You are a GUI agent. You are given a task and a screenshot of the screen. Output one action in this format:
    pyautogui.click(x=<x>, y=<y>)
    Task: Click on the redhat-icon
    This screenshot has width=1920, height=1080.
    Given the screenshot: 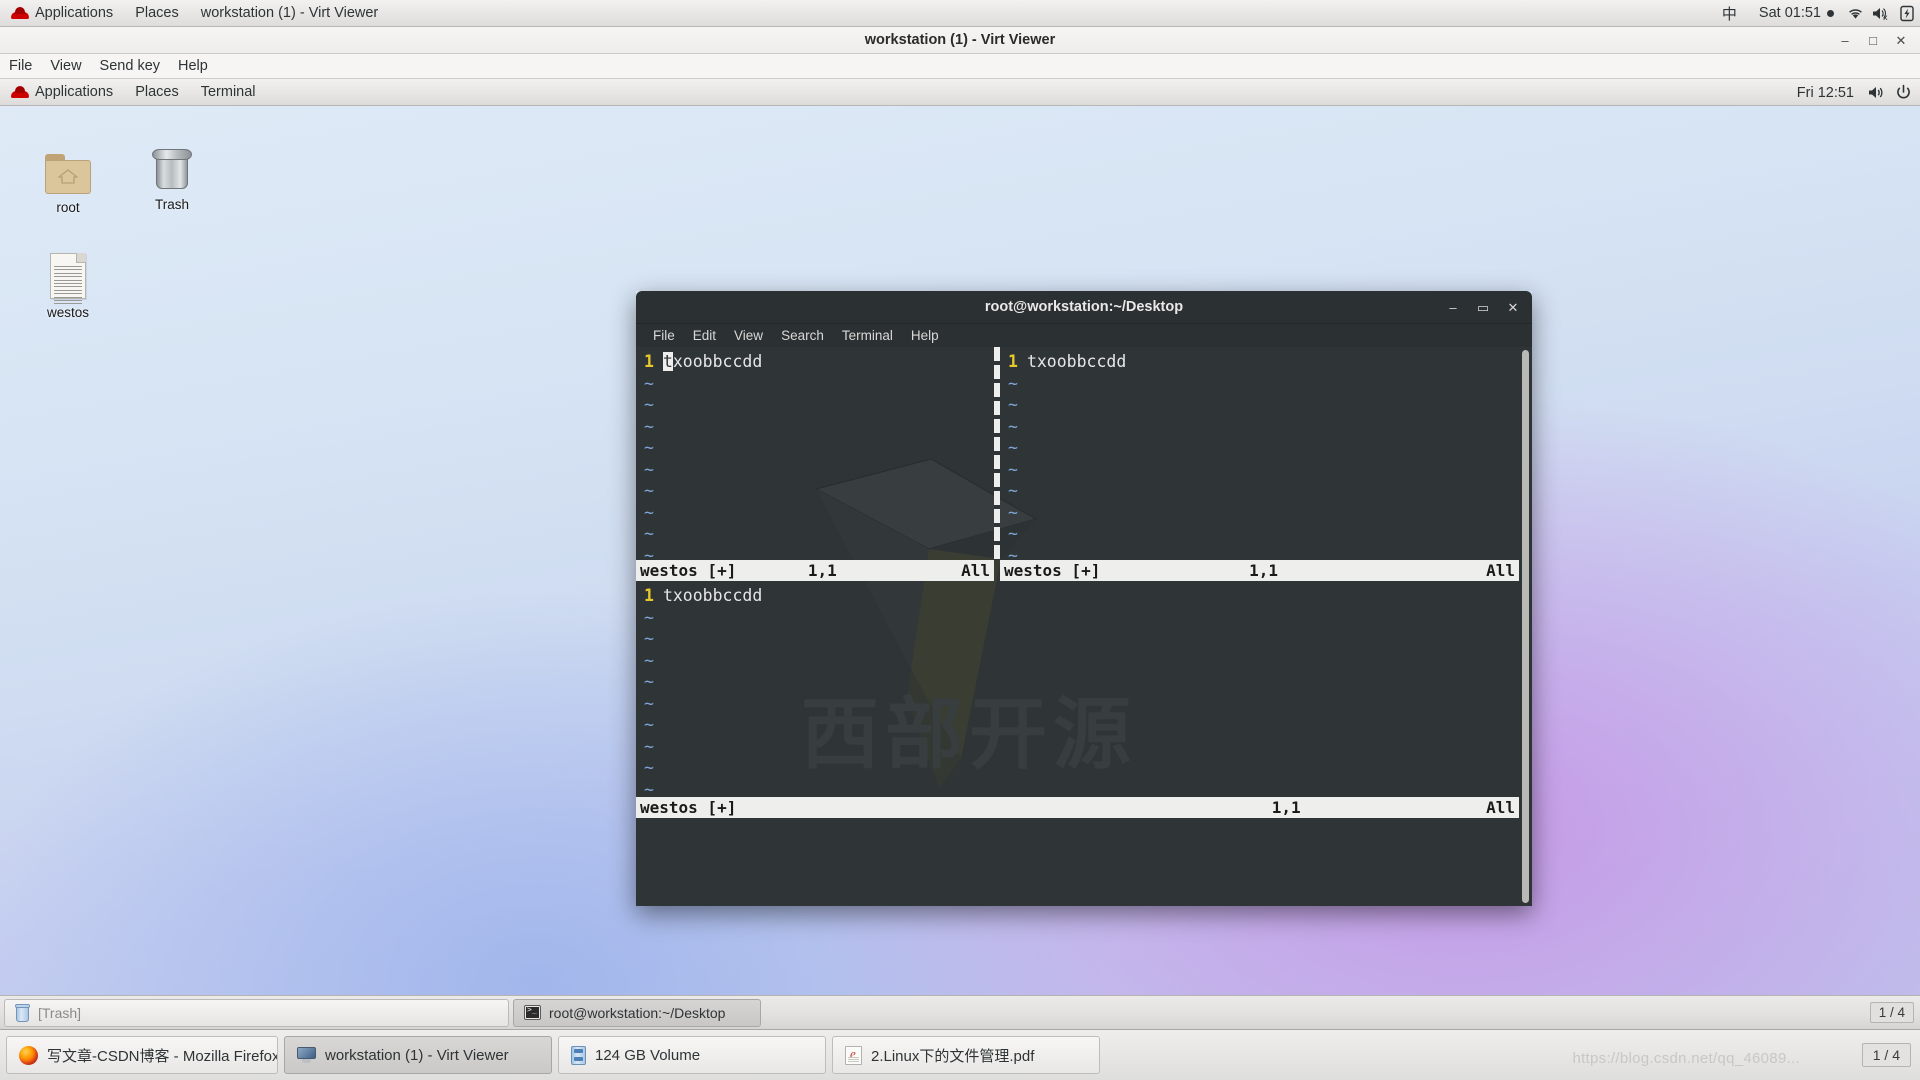 What is the action you would take?
    pyautogui.click(x=20, y=13)
    